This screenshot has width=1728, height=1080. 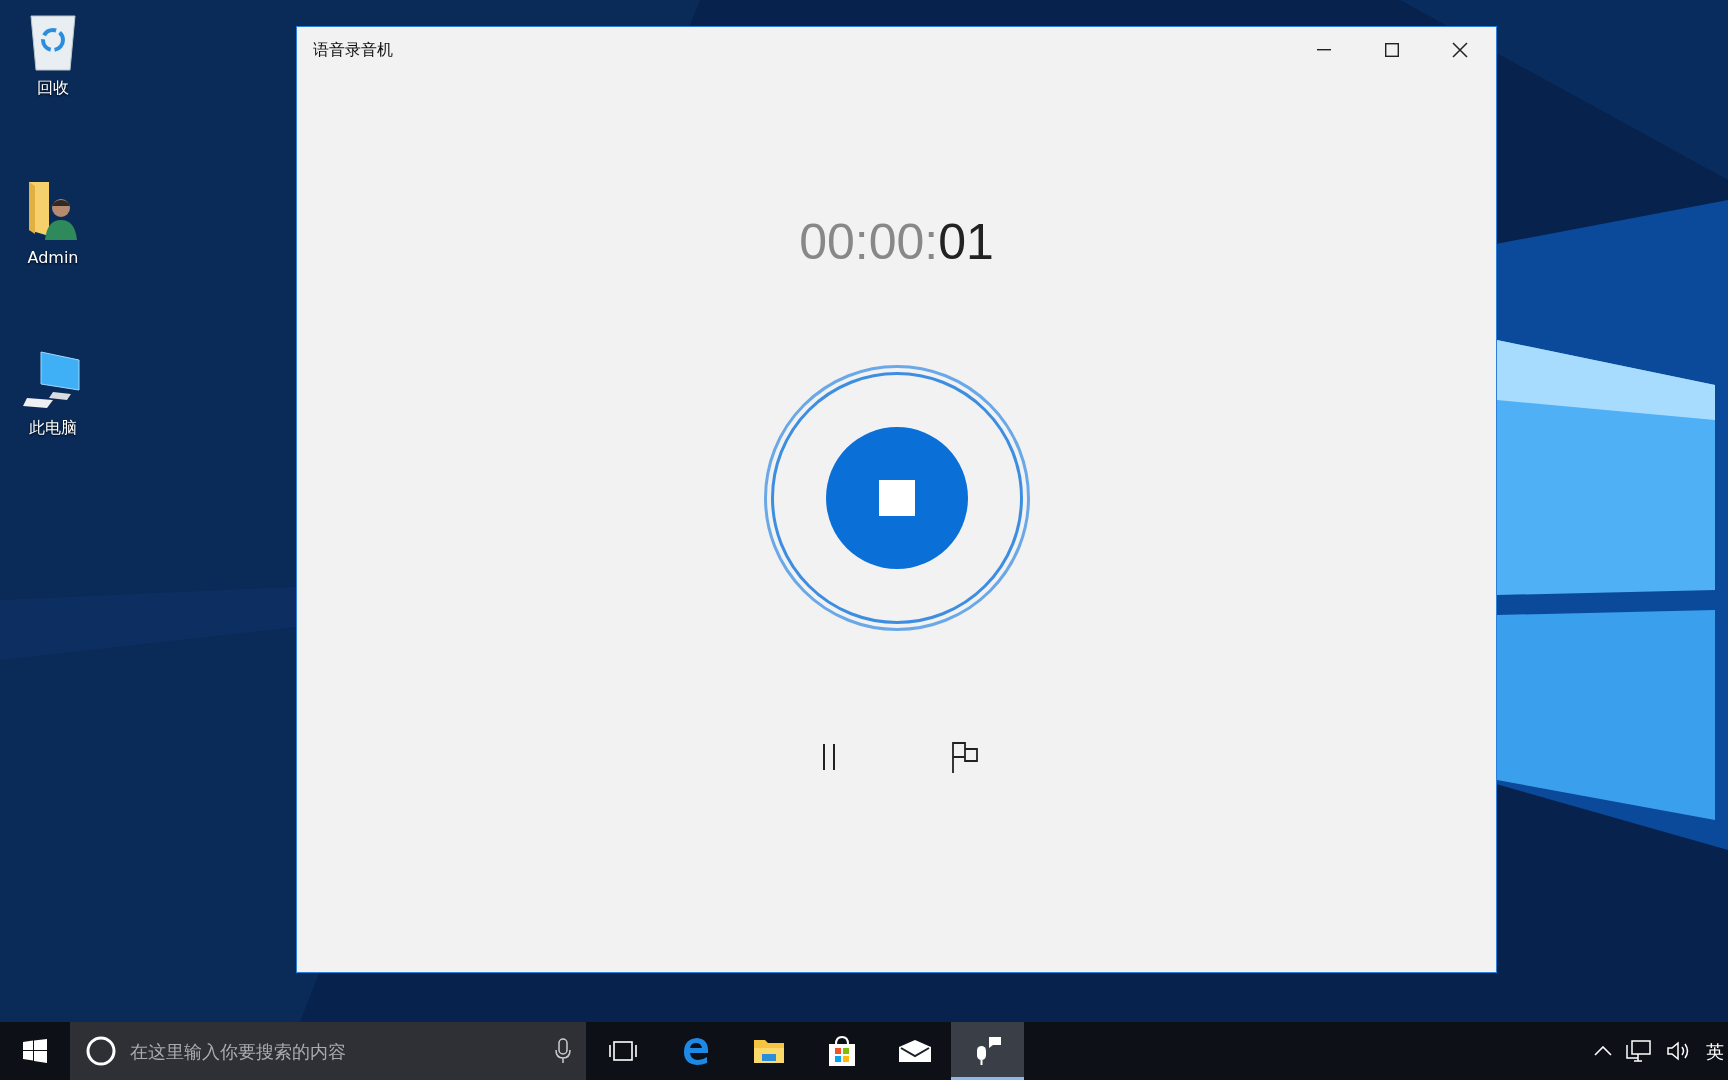 I want to click on desktop-icon-label: 此电脑, so click(x=53, y=428).